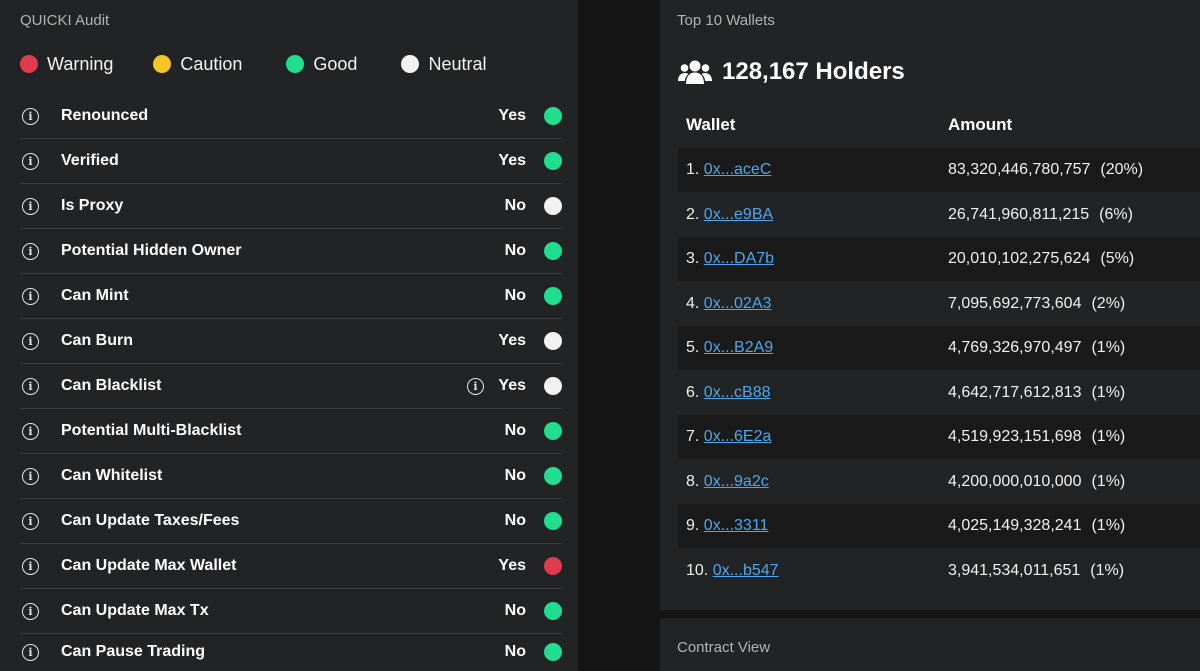  What do you see at coordinates (738, 169) in the screenshot?
I see `wallet-address-link: 0x...aceC` at bounding box center [738, 169].